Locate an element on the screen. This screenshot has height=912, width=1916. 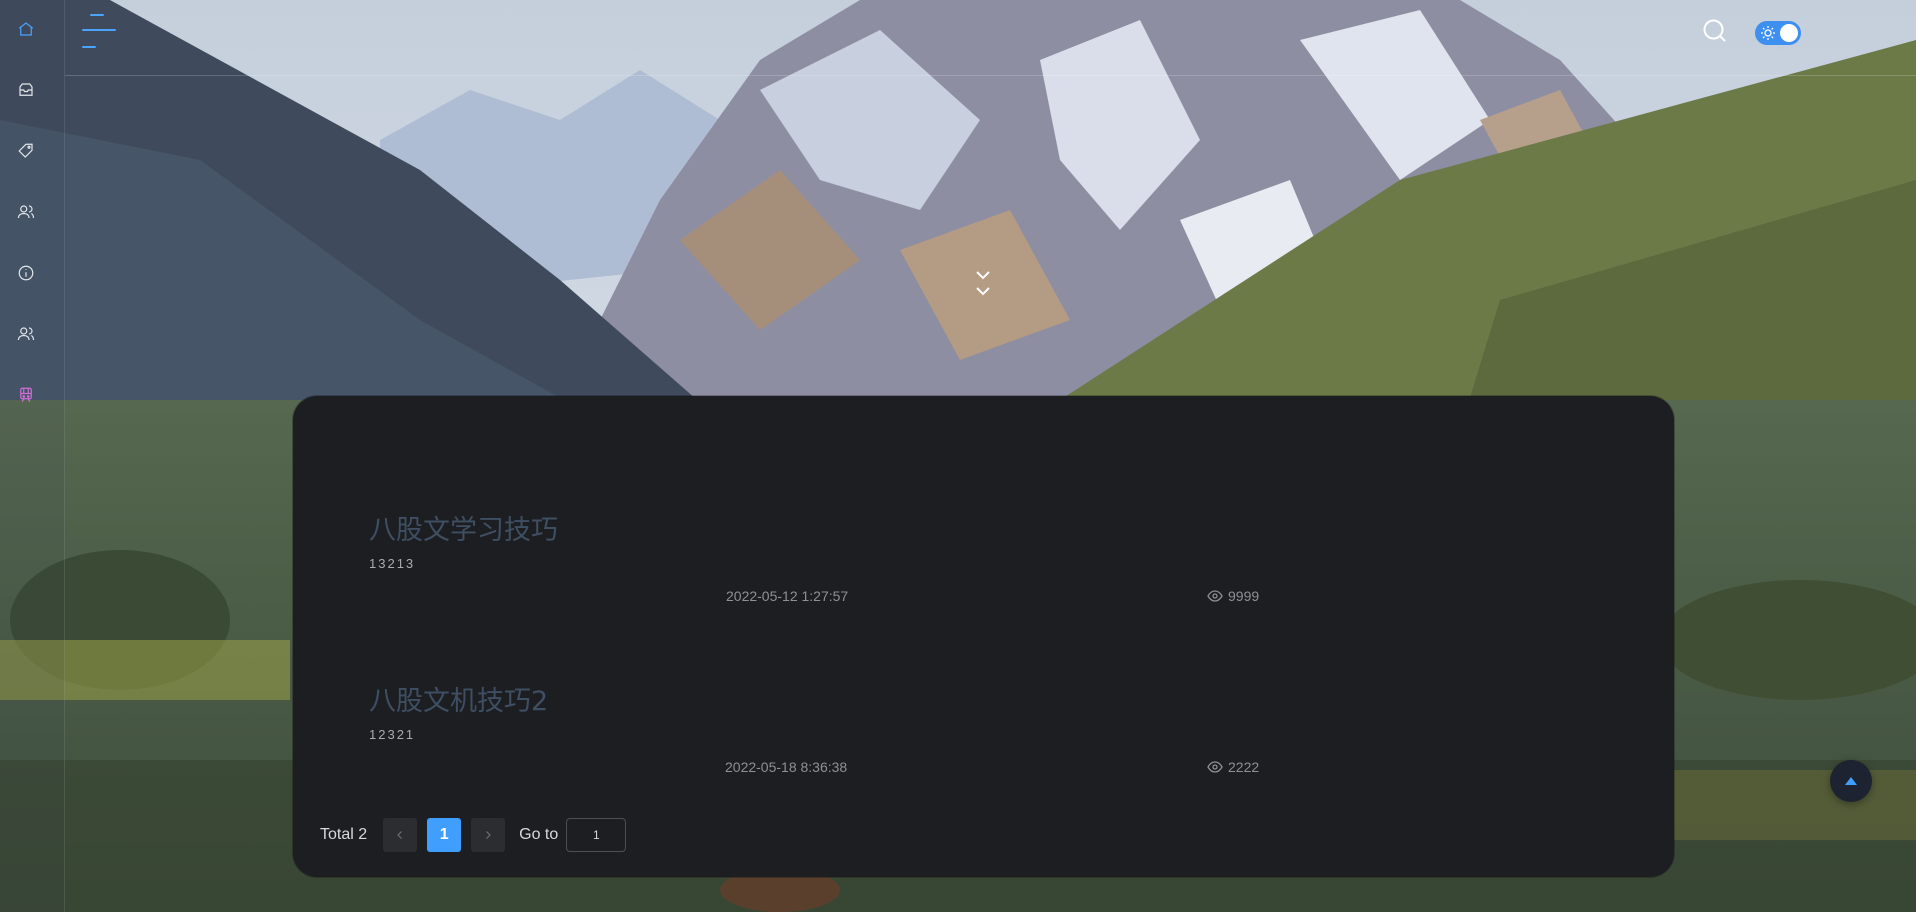
article-date: 2022-05-18 8:36:38 is located at coordinates (786, 767).